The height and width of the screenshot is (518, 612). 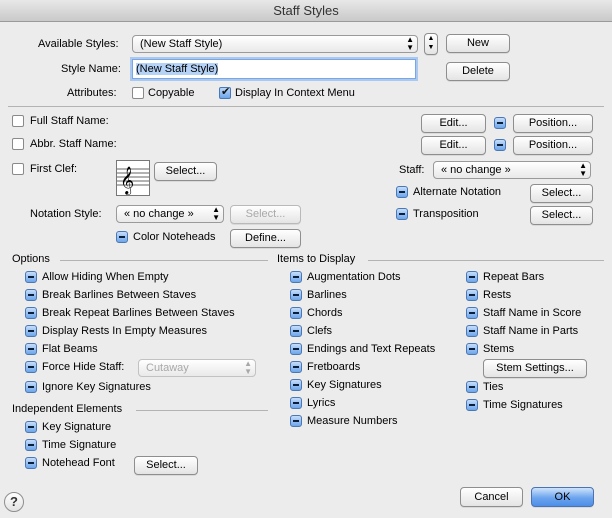 I want to click on new-button: New, so click(x=478, y=43).